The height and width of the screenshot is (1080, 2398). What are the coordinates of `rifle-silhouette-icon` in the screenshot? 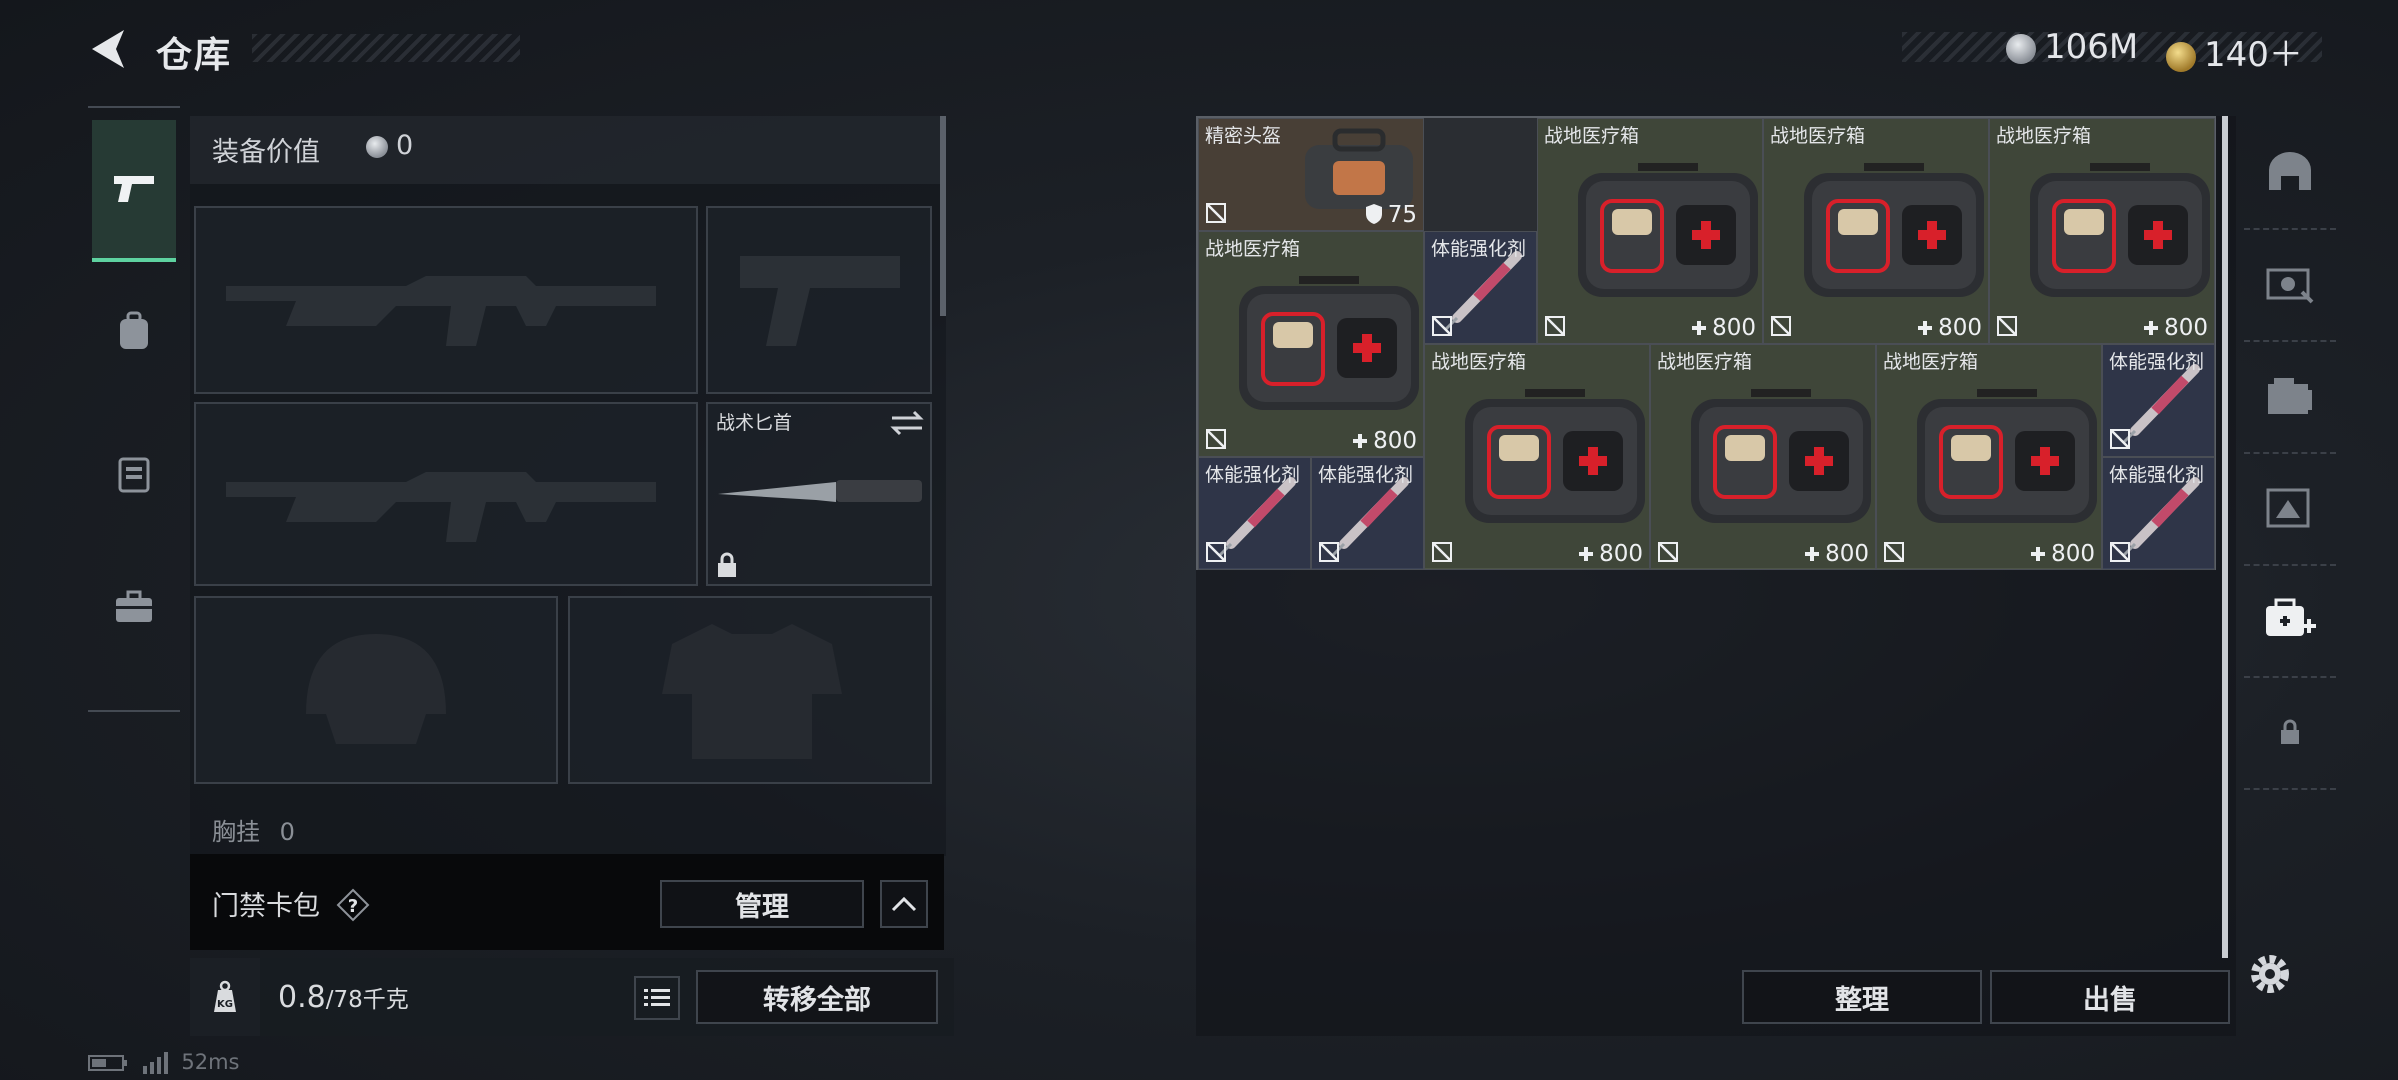 It's located at (441, 311).